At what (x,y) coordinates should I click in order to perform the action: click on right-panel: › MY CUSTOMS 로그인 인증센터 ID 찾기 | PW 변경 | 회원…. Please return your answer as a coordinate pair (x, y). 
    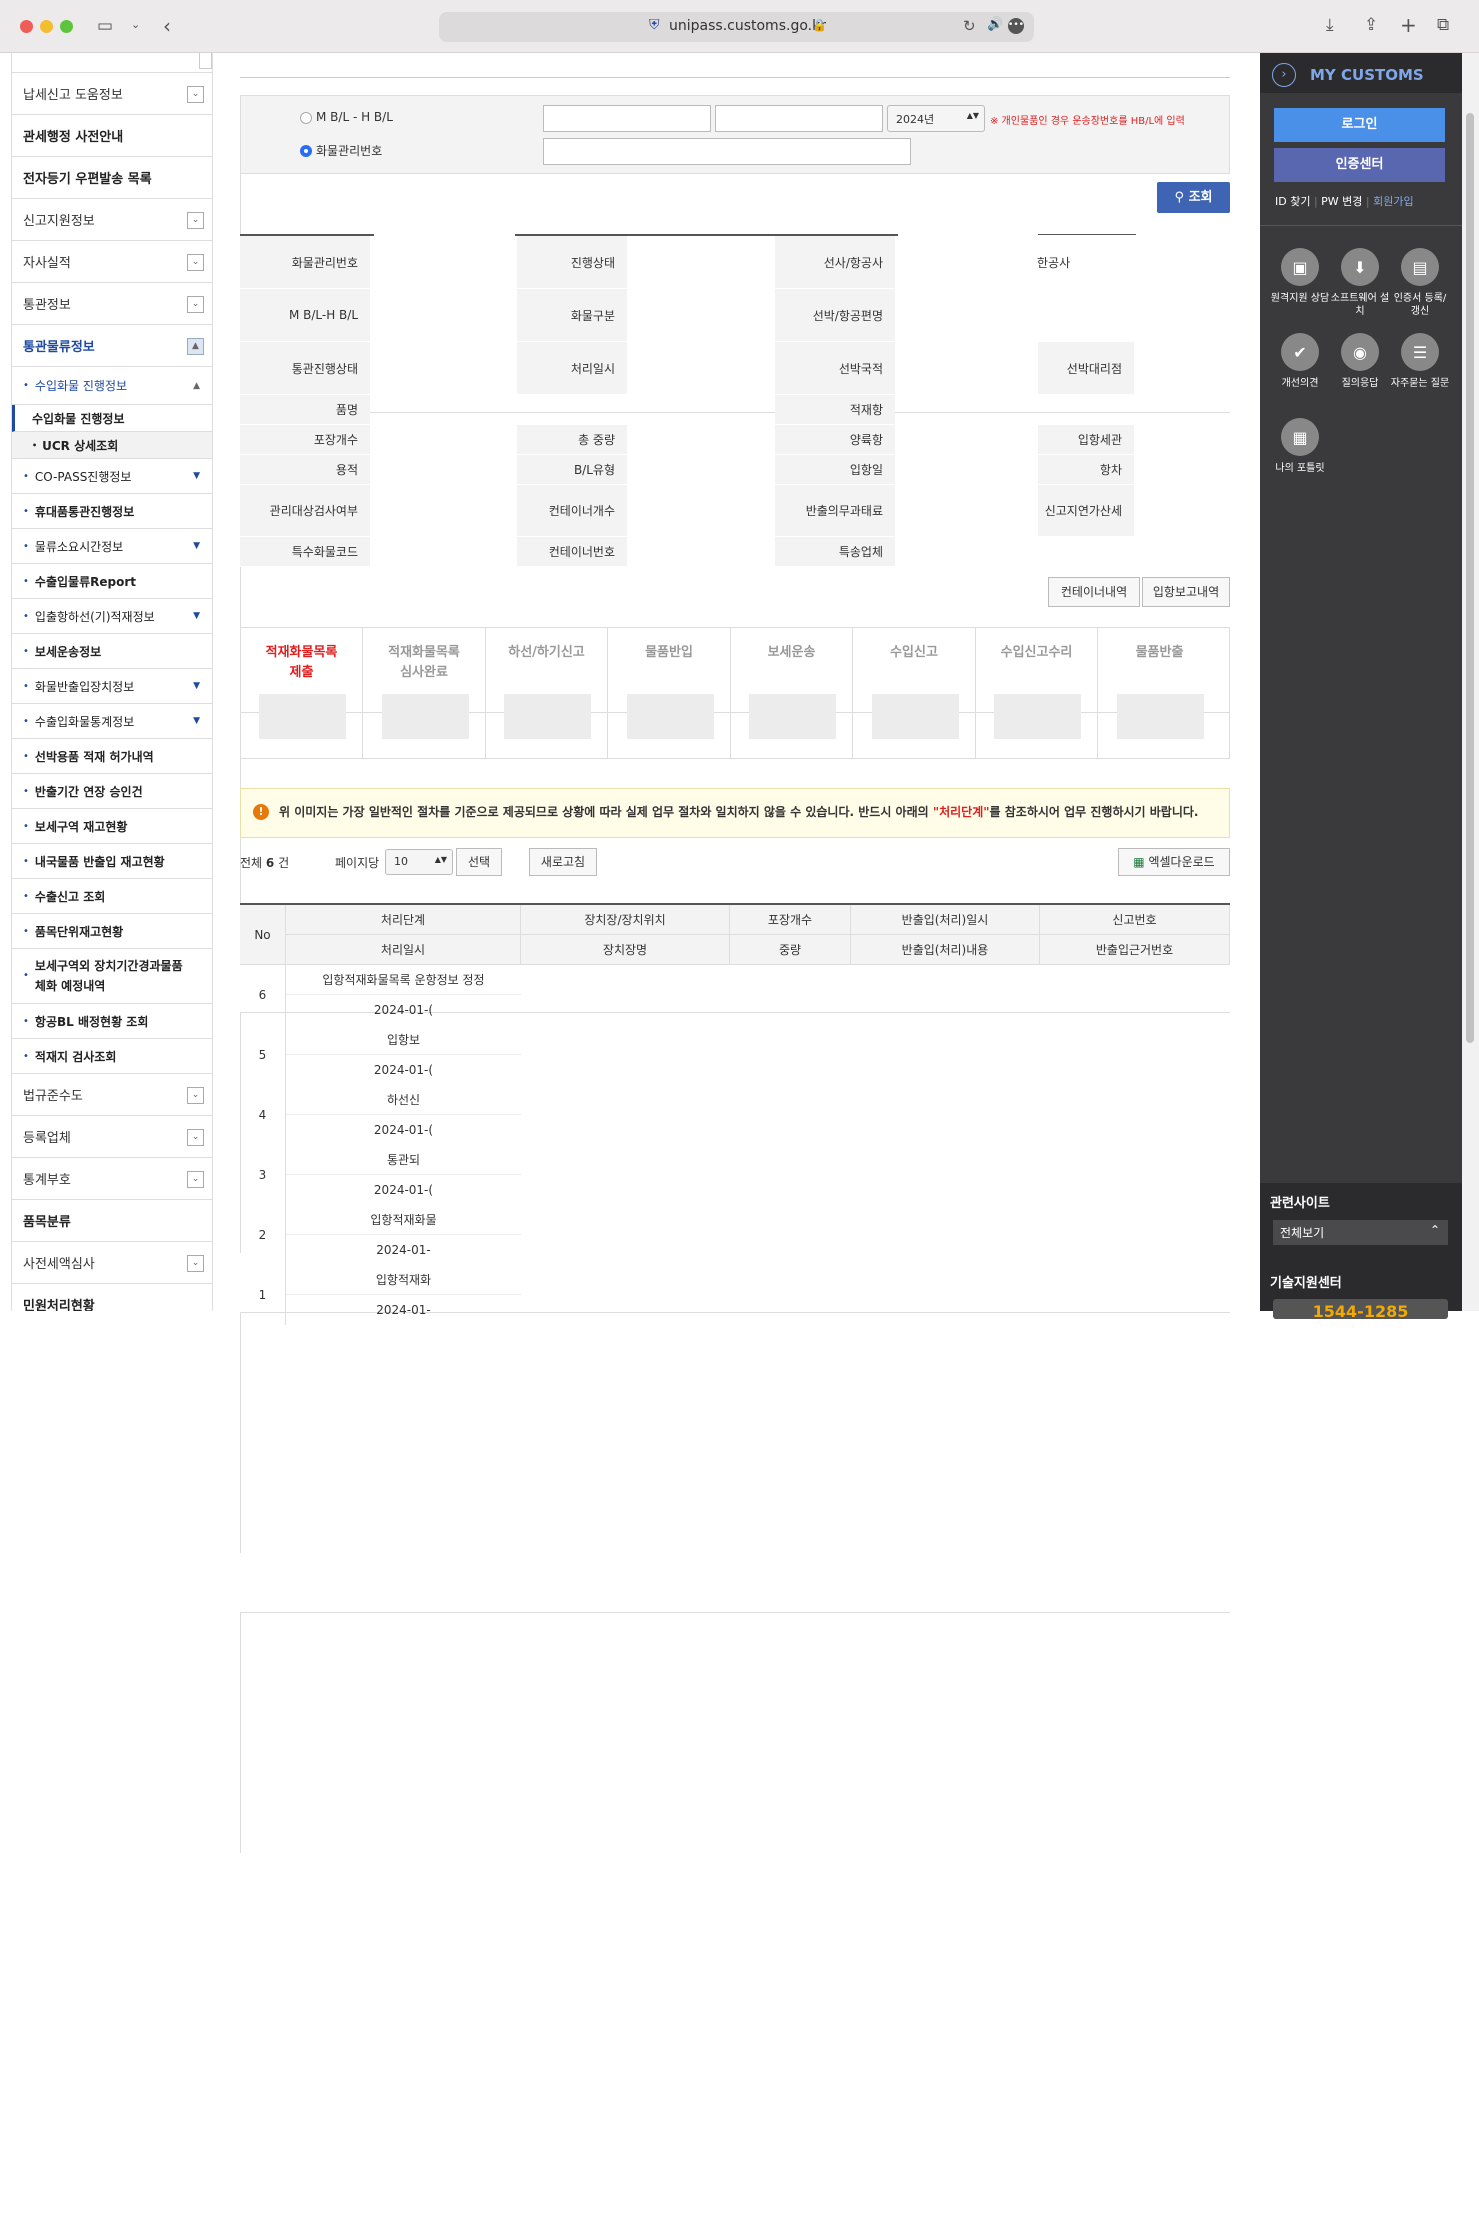
    Looking at the image, I should click on (1361, 687).